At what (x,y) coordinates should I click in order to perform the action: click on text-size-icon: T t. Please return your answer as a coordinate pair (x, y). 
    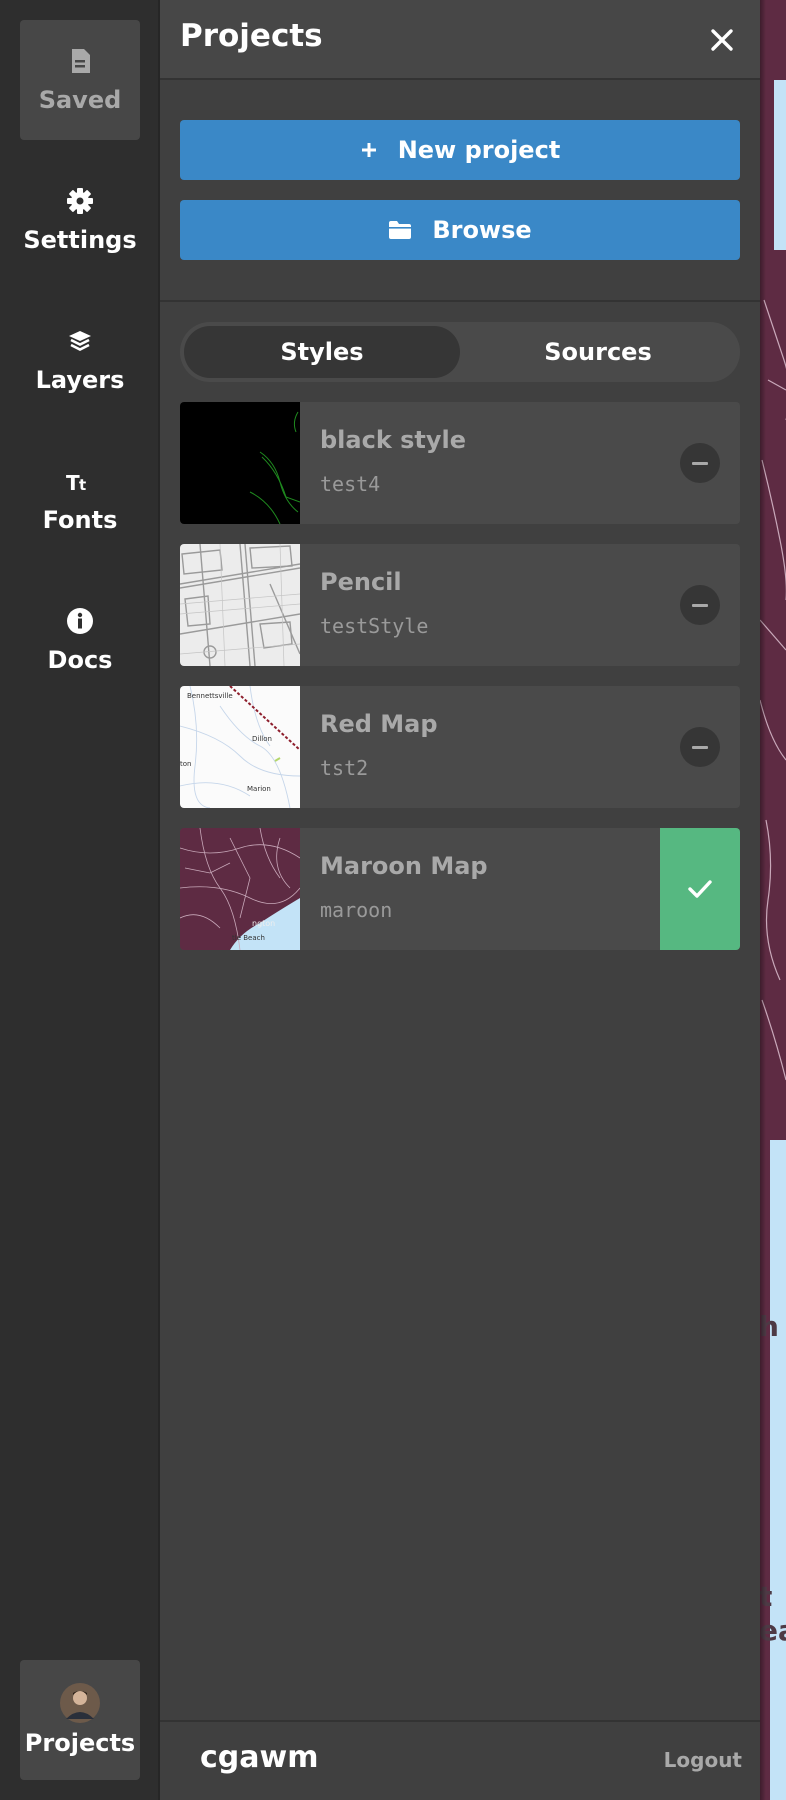
    Looking at the image, I should click on (76, 483).